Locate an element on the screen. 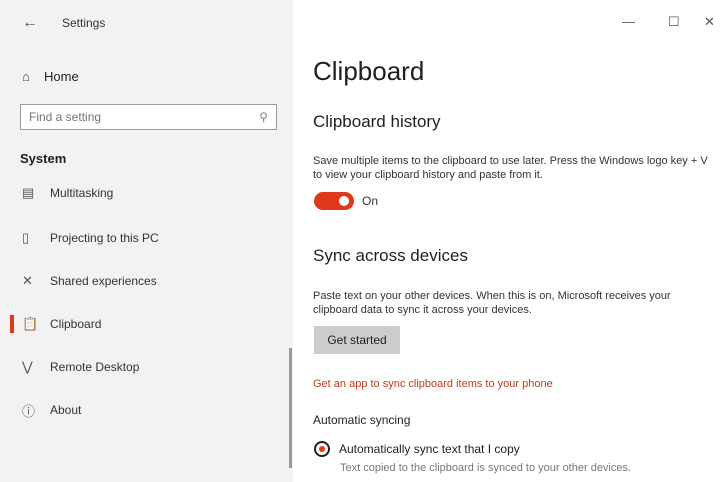 This screenshot has height=482, width=724. search-input is located at coordinates (129, 117).